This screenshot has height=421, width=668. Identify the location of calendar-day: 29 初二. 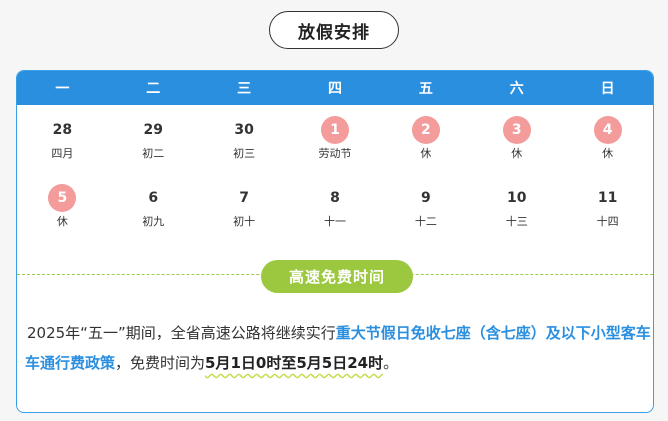
(153, 150).